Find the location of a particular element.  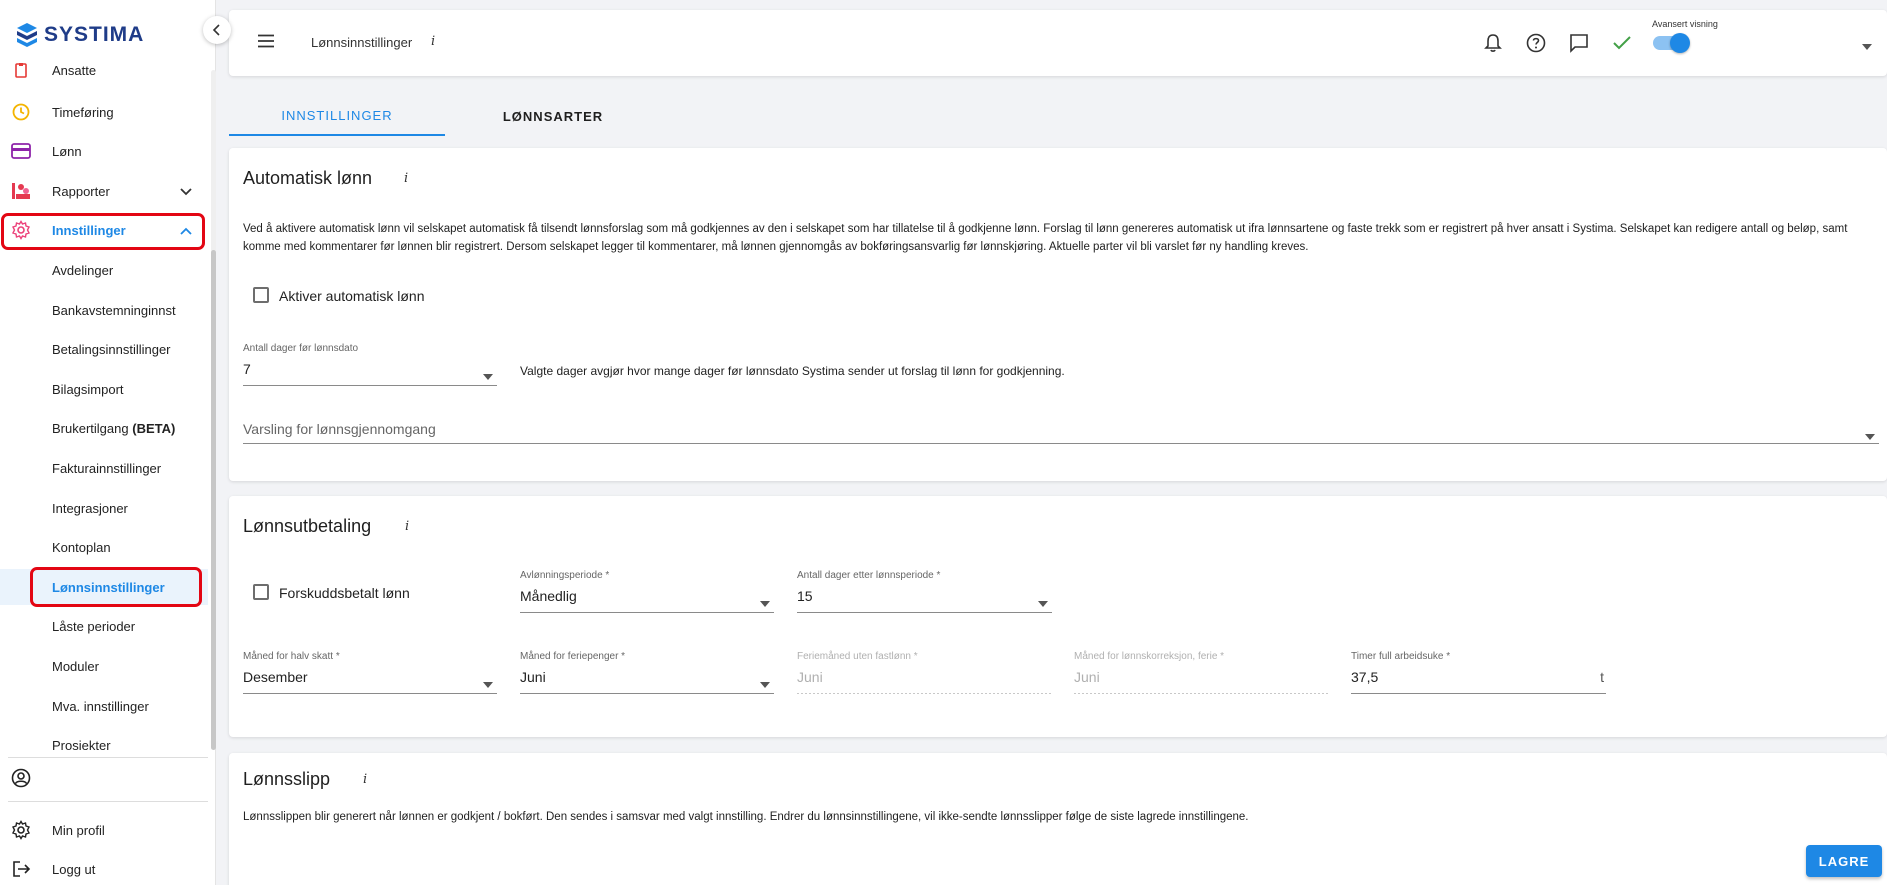

field-label: Måned for feriepenger * is located at coordinates (573, 656).